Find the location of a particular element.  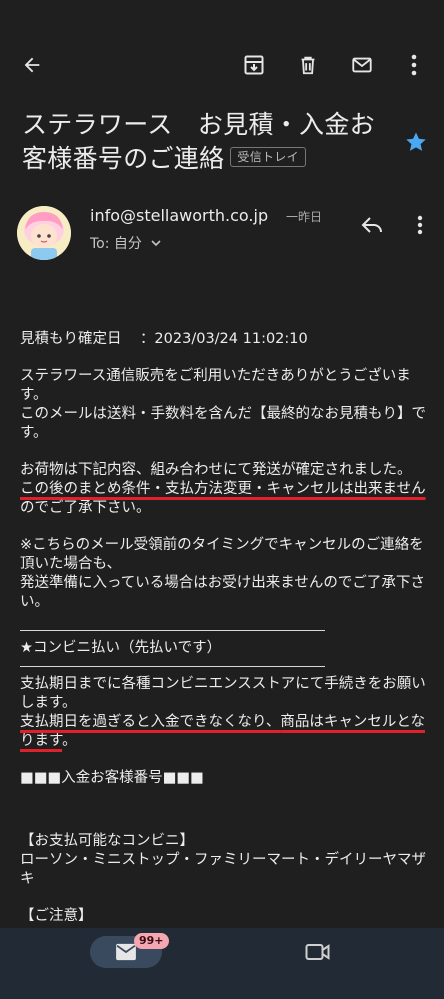

archive-button is located at coordinates (254, 65).